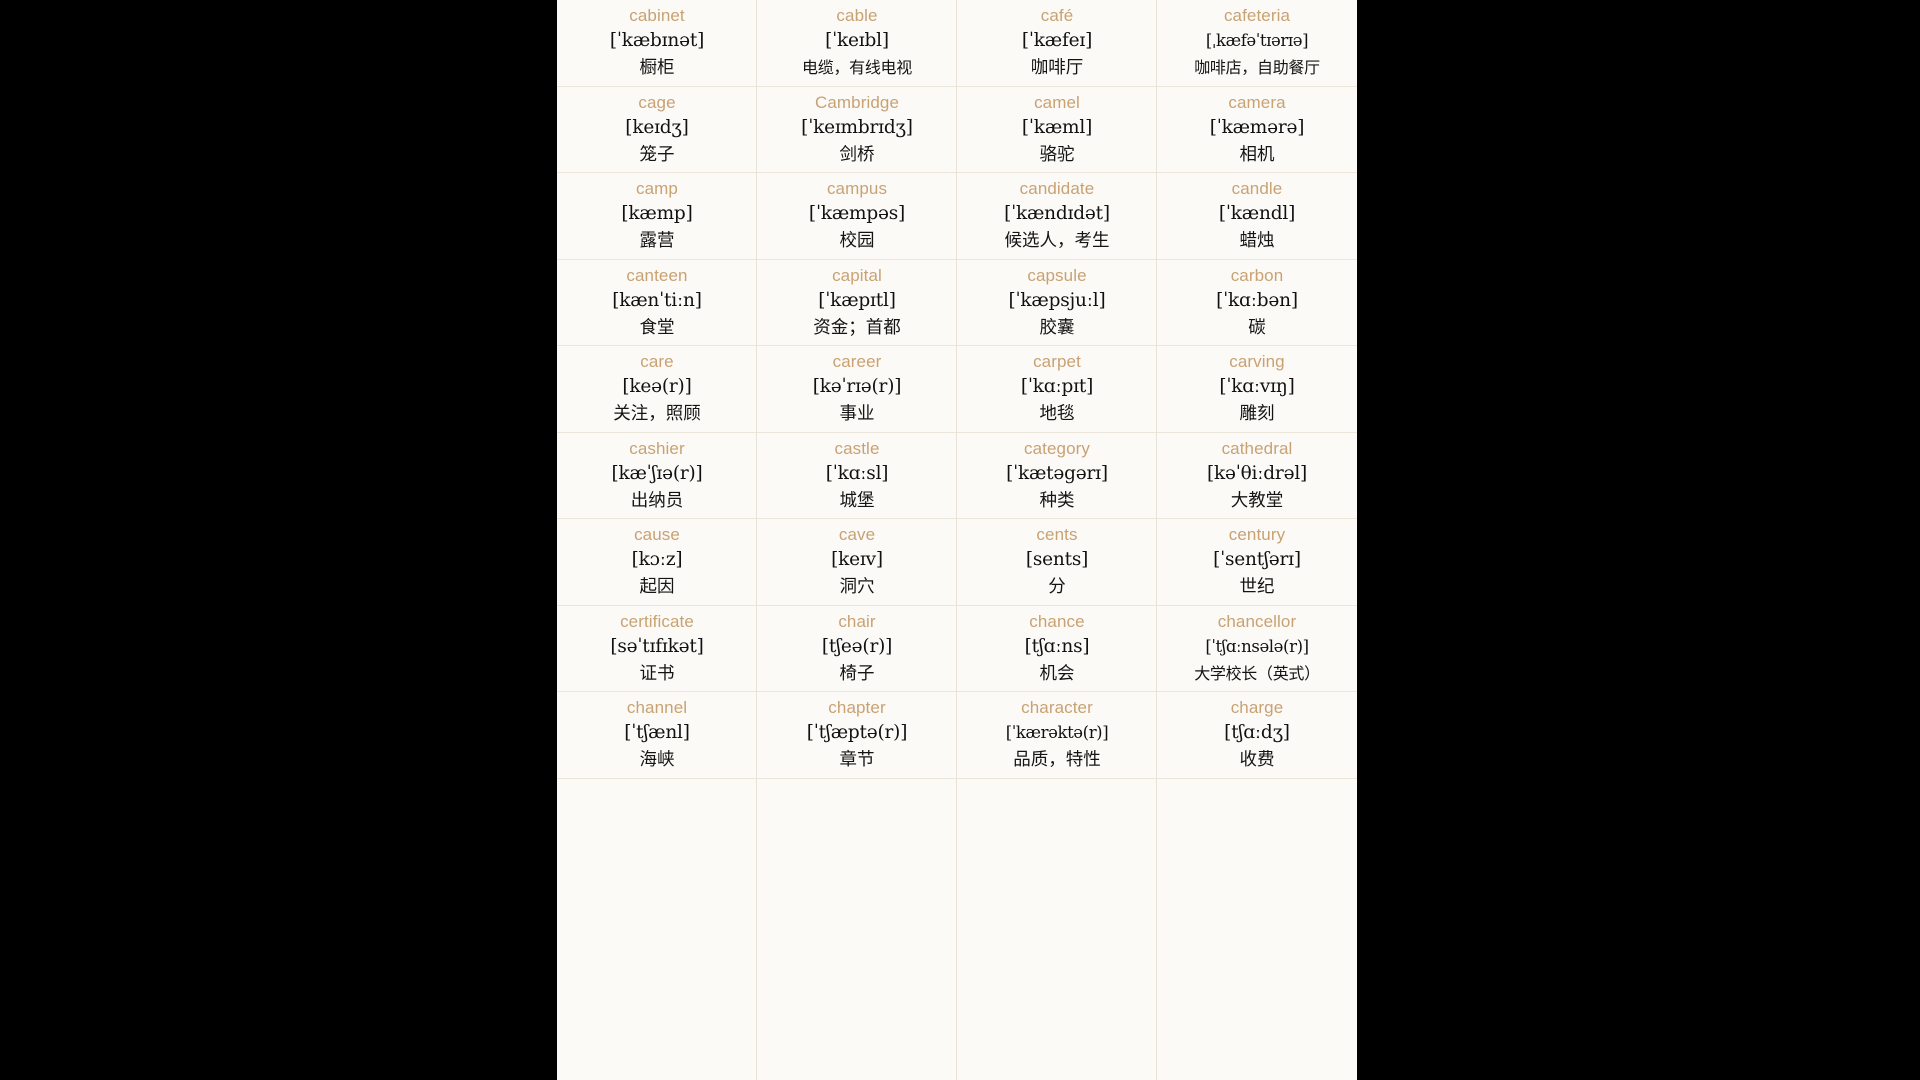 The width and height of the screenshot is (1920, 1080). I want to click on entry-translation: 电缆，有线电视, so click(857, 67).